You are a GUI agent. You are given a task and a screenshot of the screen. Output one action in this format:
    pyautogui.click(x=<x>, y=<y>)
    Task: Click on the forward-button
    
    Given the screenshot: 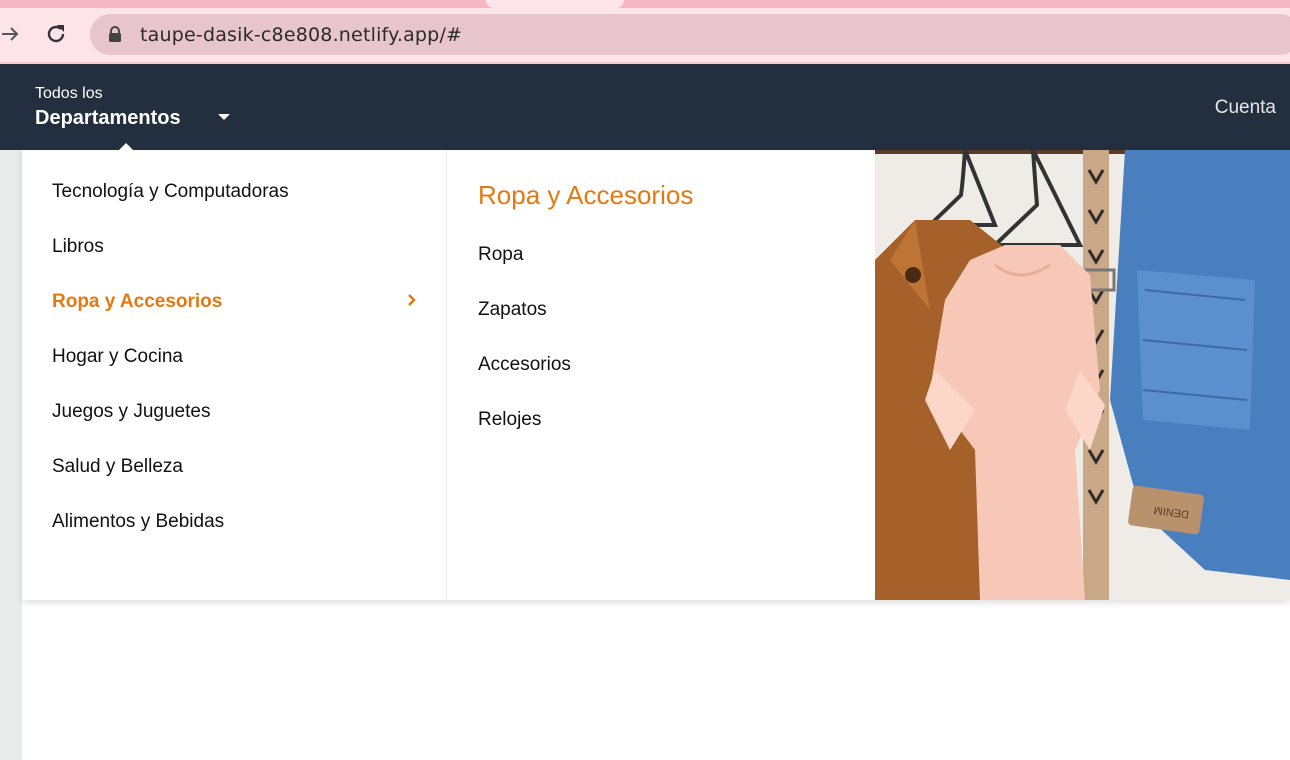 What is the action you would take?
    pyautogui.click(x=13, y=34)
    